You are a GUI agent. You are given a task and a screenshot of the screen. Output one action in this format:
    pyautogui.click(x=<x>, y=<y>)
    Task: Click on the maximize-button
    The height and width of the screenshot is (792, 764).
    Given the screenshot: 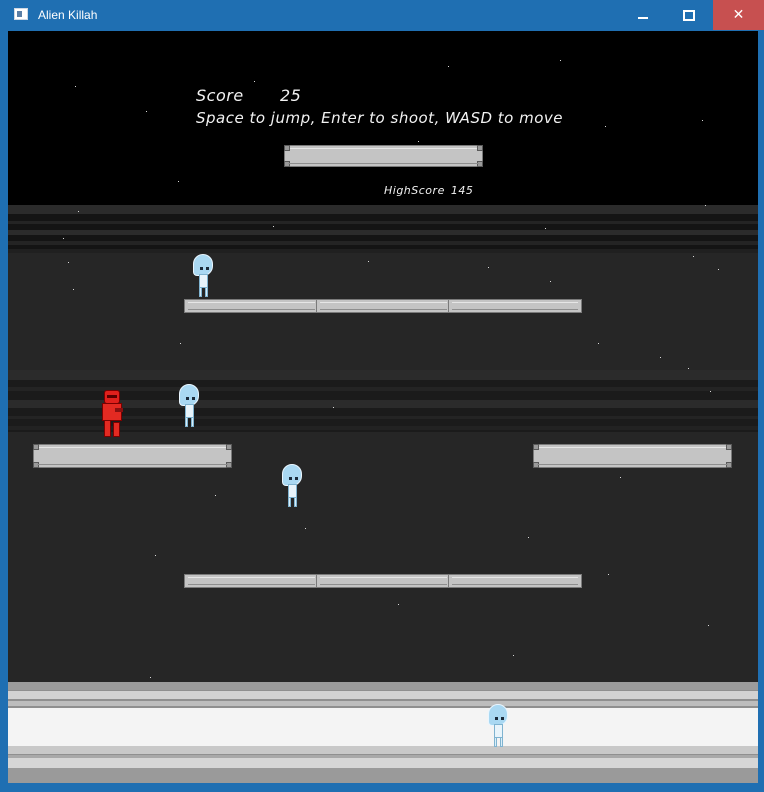 What is the action you would take?
    pyautogui.click(x=689, y=15)
    